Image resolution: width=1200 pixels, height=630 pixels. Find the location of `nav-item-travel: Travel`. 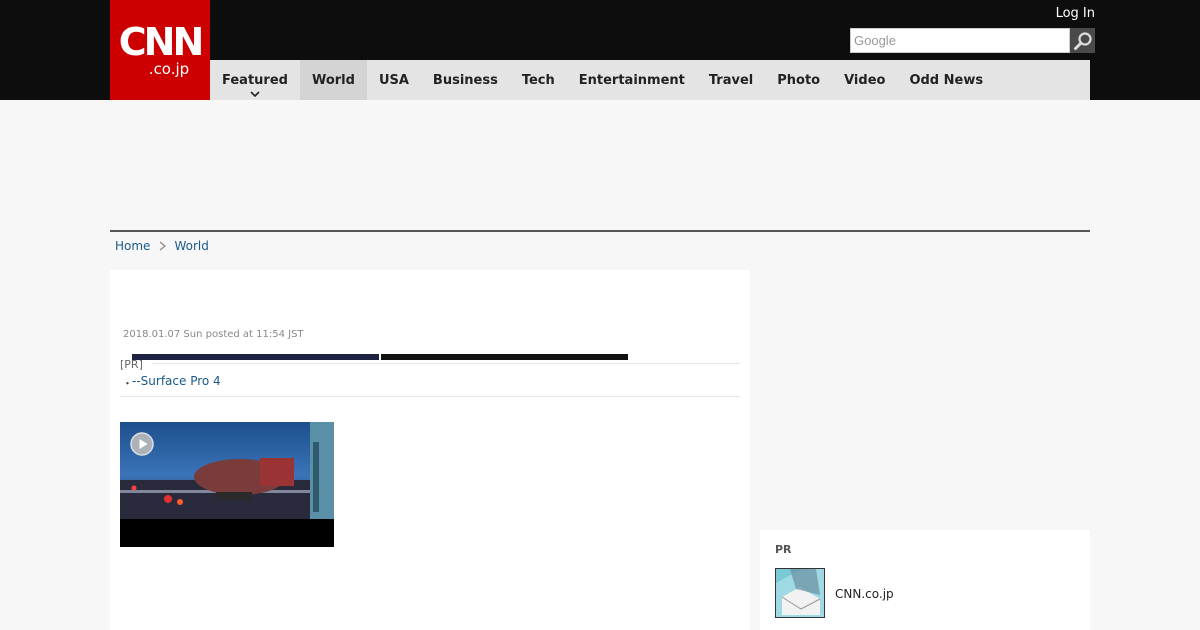

nav-item-travel: Travel is located at coordinates (731, 80).